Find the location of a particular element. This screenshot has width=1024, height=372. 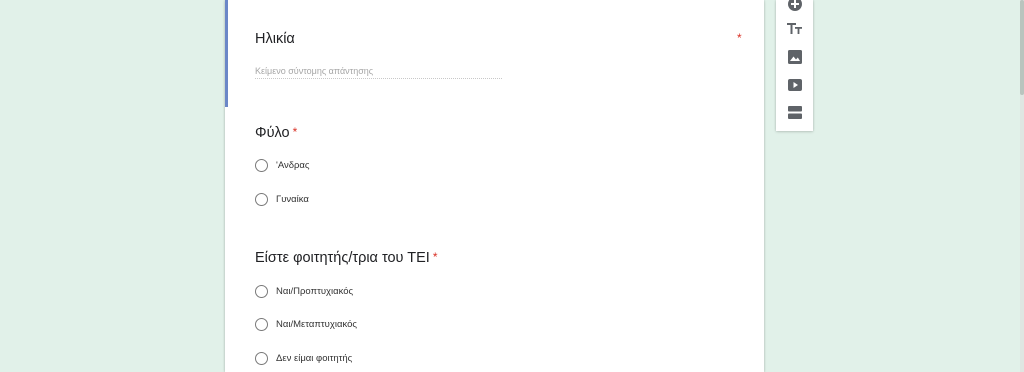

radio-option-label: Ναι/Προπτυχιακός is located at coordinates (315, 291).